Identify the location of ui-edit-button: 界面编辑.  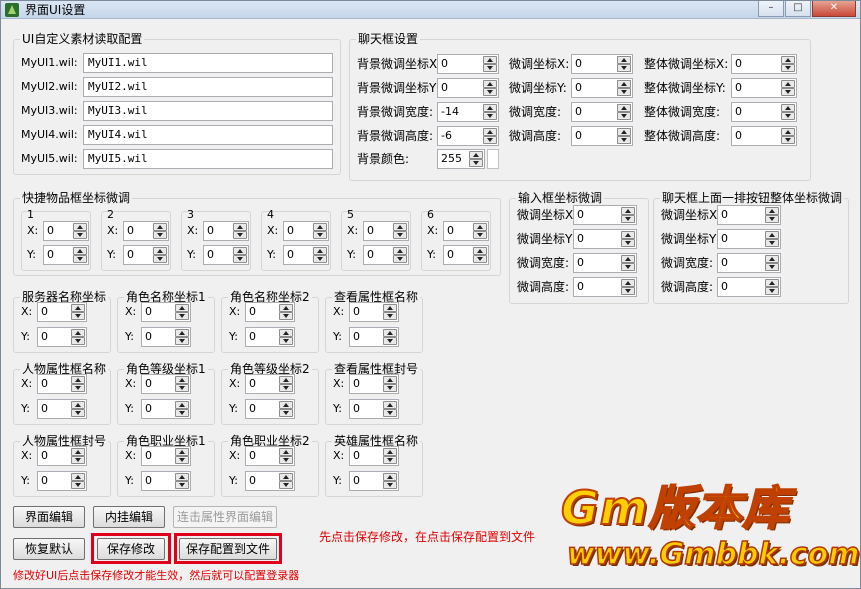
(49, 517).